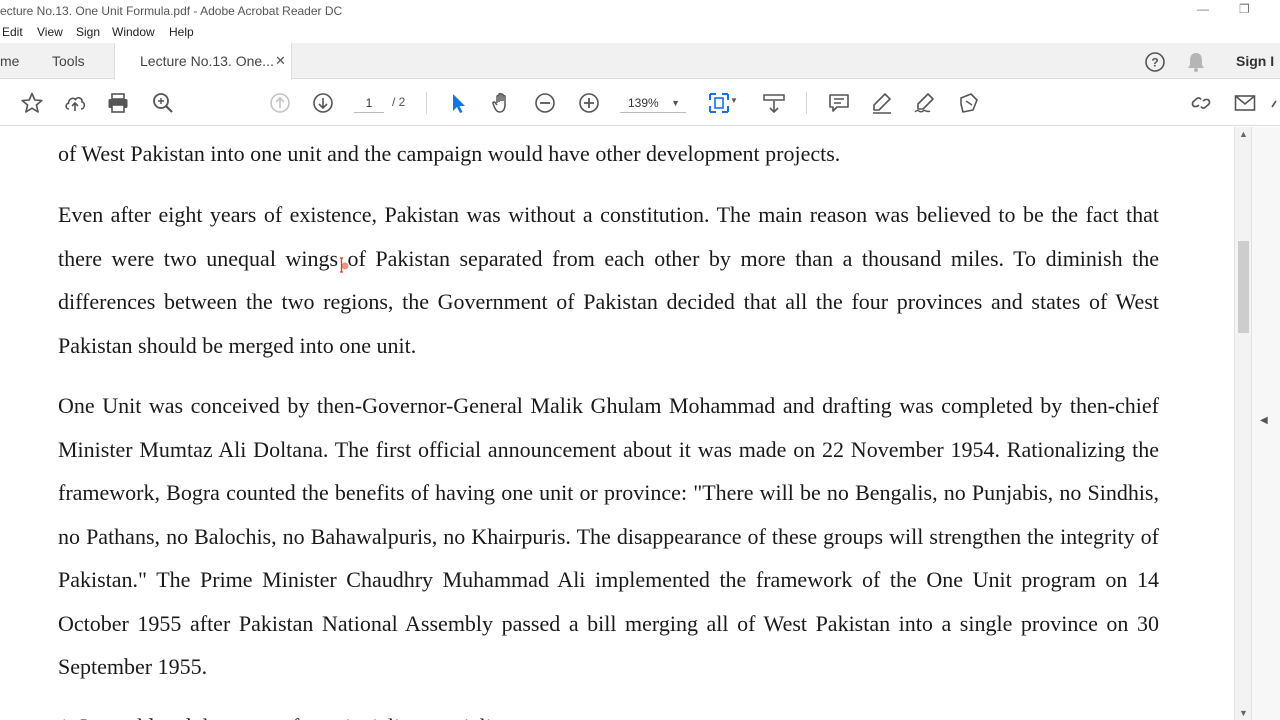 The height and width of the screenshot is (720, 1280). Describe the element at coordinates (323, 103) in the screenshot. I see `page-down-icon` at that location.